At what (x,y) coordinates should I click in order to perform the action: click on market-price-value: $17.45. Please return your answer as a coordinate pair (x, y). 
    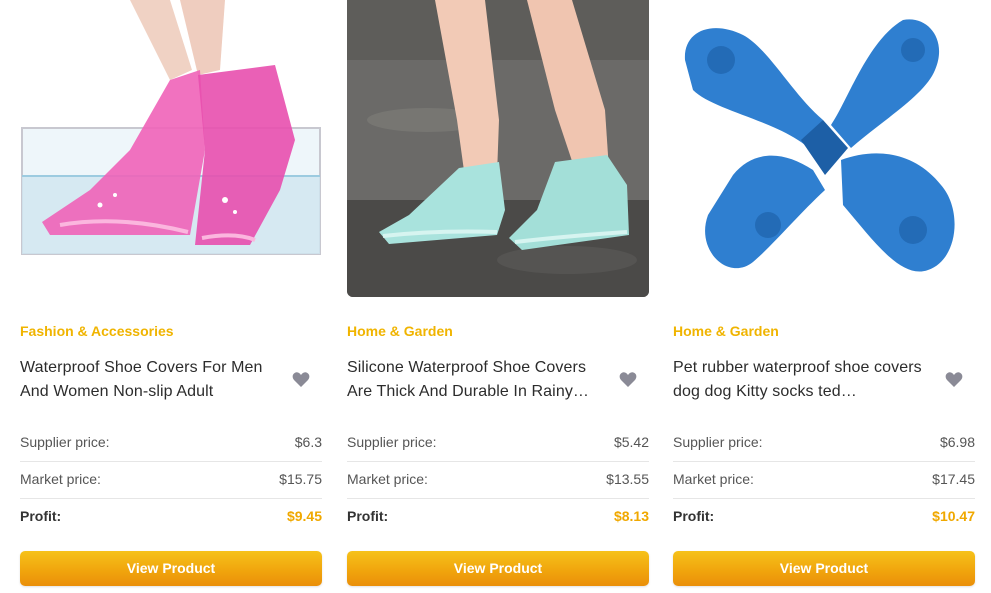
    Looking at the image, I should click on (953, 479).